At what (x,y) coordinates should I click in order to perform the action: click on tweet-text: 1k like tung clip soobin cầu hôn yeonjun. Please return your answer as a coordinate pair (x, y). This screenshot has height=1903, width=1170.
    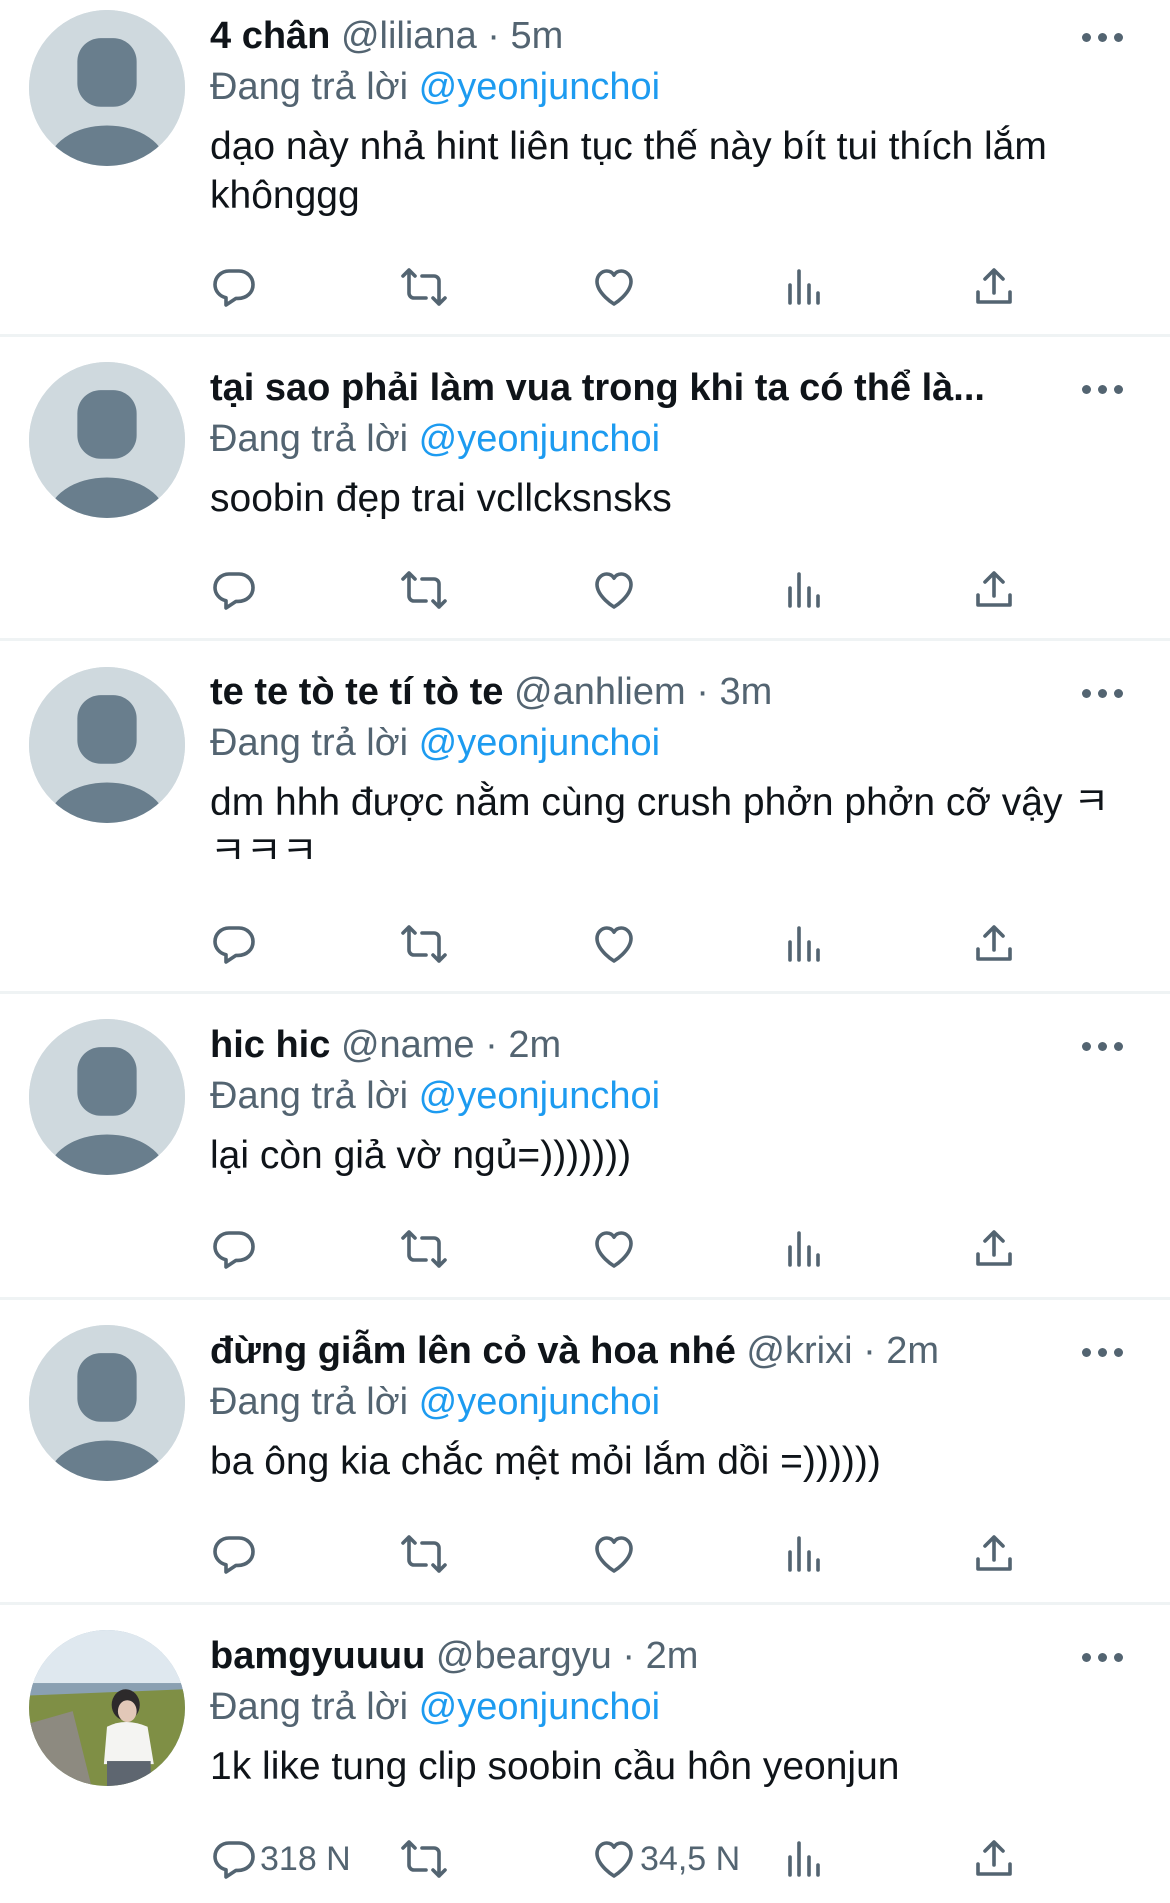
    Looking at the image, I should click on (555, 1766).